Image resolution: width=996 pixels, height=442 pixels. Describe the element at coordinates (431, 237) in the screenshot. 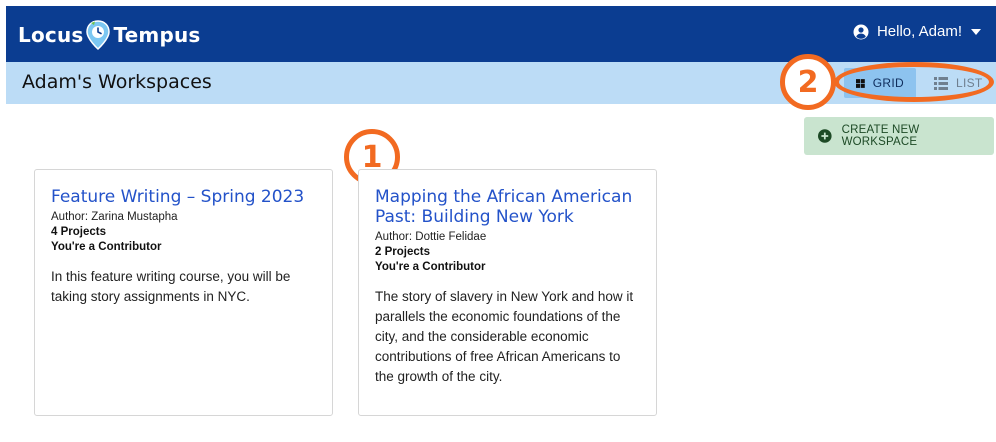

I see `workspace-author: Author: Dottie Felidae` at that location.